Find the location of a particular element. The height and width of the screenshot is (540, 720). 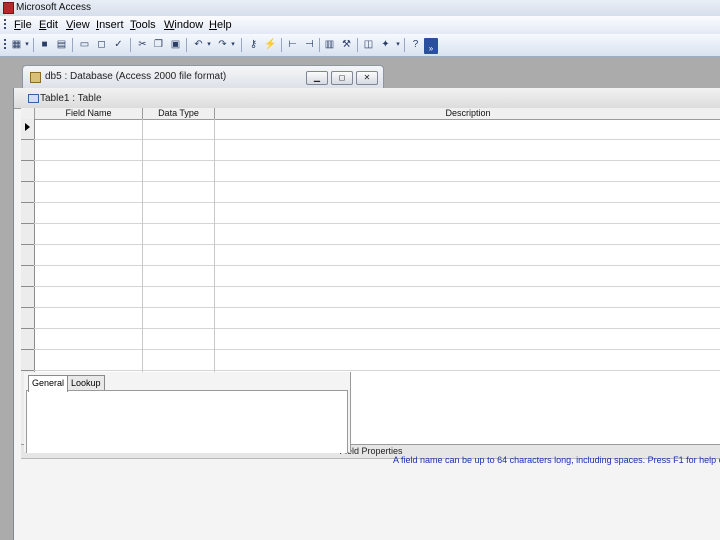

field-properties-pane: General Lookup is located at coordinates (187, 412).